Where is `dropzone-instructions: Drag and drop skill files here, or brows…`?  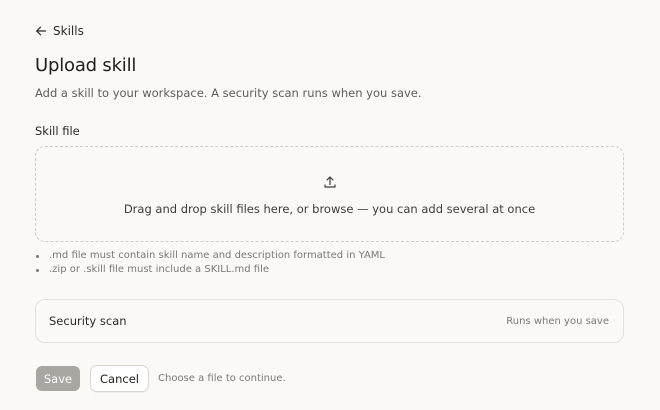 dropzone-instructions: Drag and drop skill files here, or brows… is located at coordinates (329, 209).